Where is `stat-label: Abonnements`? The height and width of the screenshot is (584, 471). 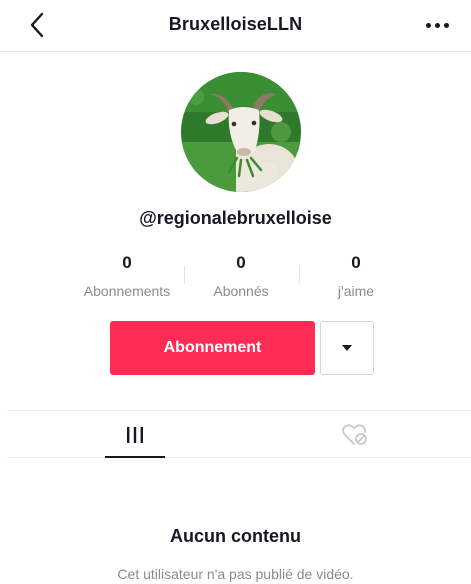
stat-label: Abonnements is located at coordinates (127, 291).